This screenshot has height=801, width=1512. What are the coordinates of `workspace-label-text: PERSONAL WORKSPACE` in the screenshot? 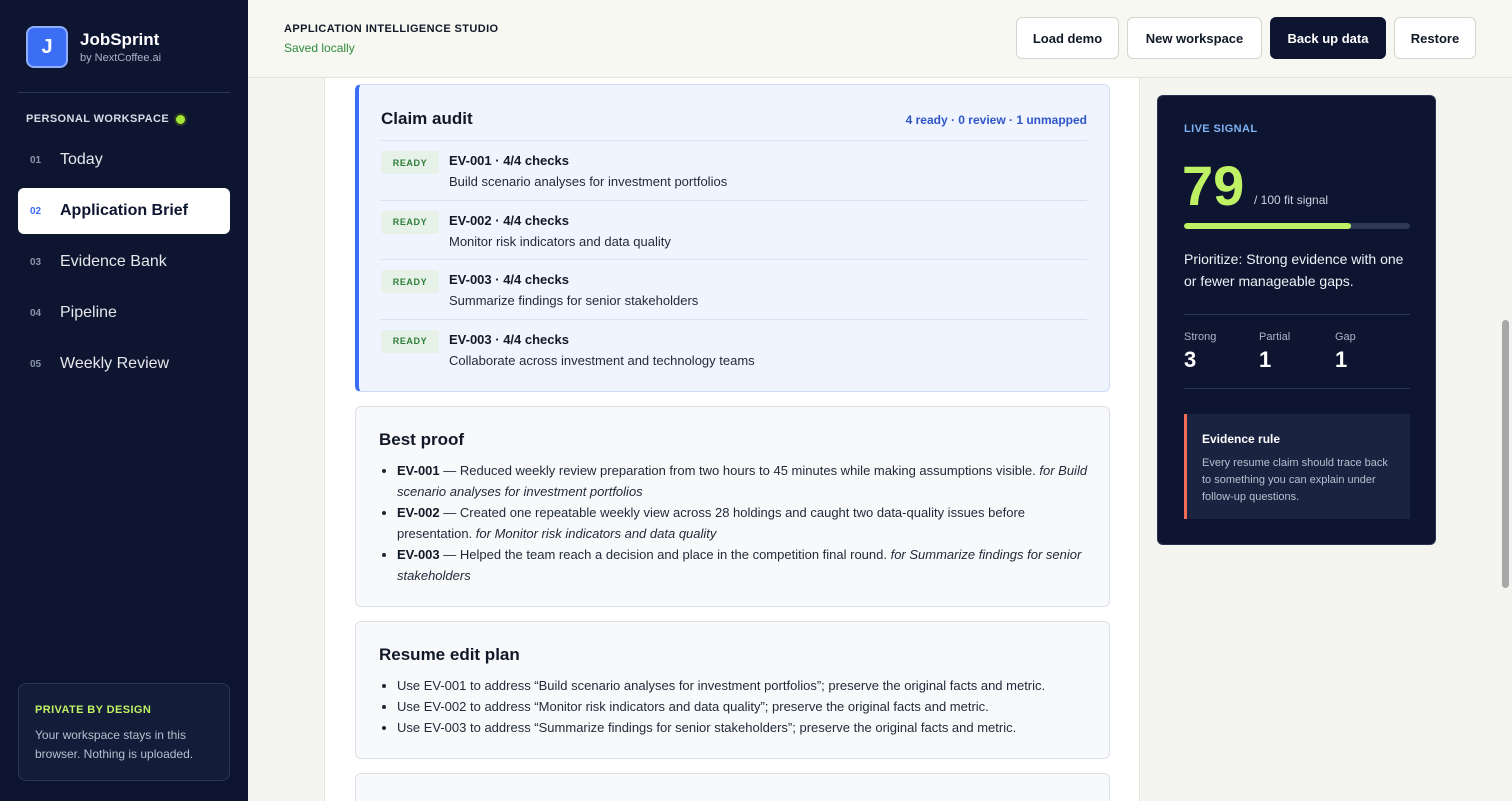 It's located at (98, 119).